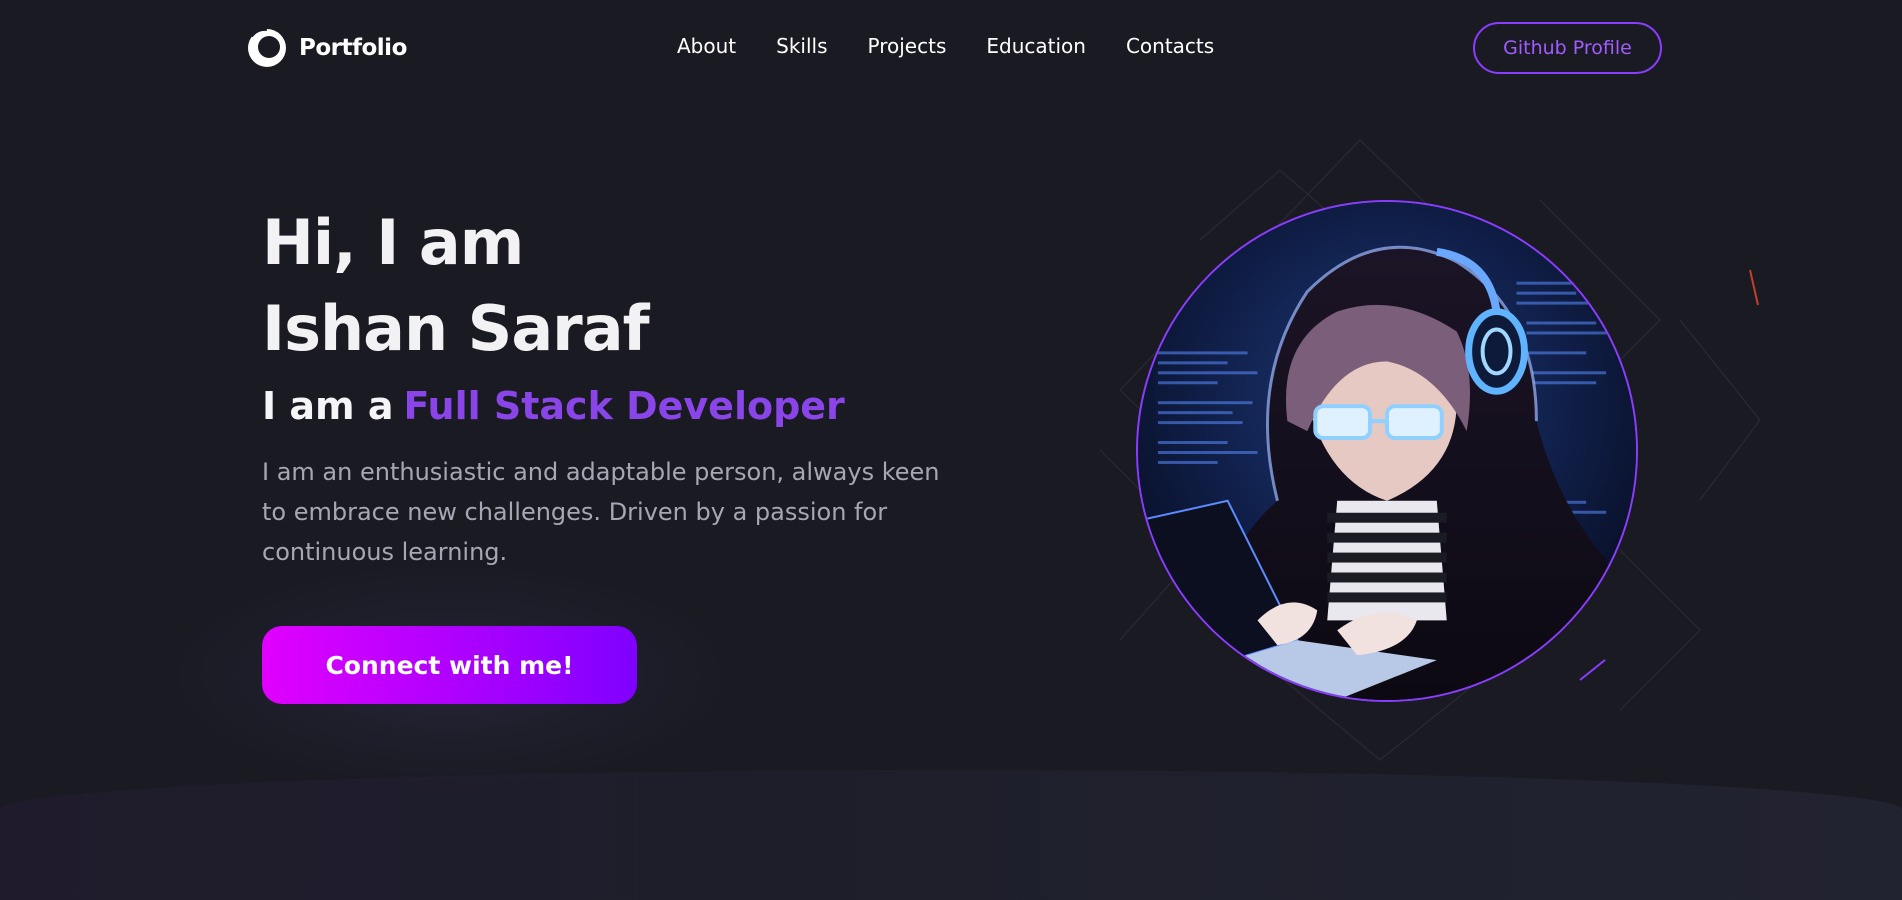 This screenshot has width=1902, height=900. Describe the element at coordinates (907, 46) in the screenshot. I see `nav-link-projects: Projects` at that location.